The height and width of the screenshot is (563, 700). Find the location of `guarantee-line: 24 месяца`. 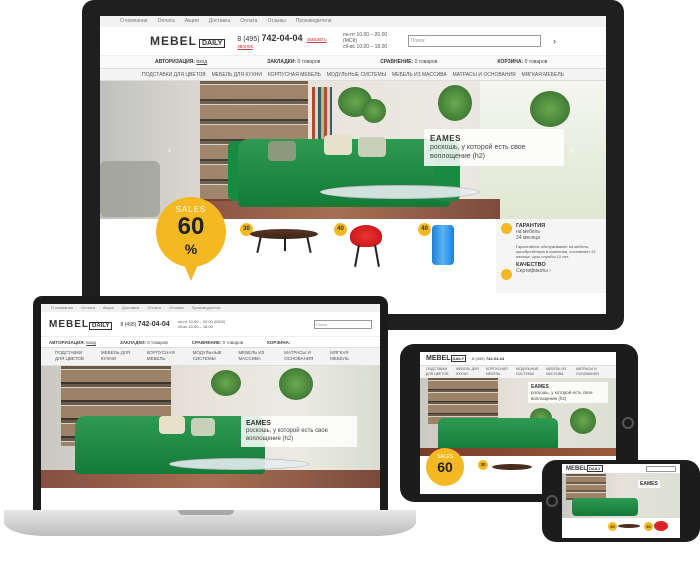

guarantee-line: 24 месяца is located at coordinates (528, 238).